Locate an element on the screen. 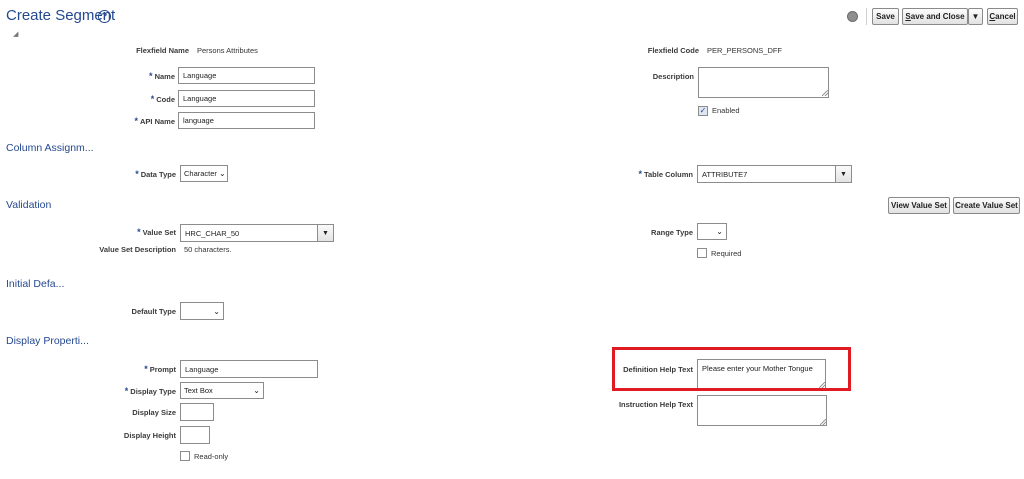 The width and height of the screenshot is (1024, 479). read-only-checkbox is located at coordinates (185, 456).